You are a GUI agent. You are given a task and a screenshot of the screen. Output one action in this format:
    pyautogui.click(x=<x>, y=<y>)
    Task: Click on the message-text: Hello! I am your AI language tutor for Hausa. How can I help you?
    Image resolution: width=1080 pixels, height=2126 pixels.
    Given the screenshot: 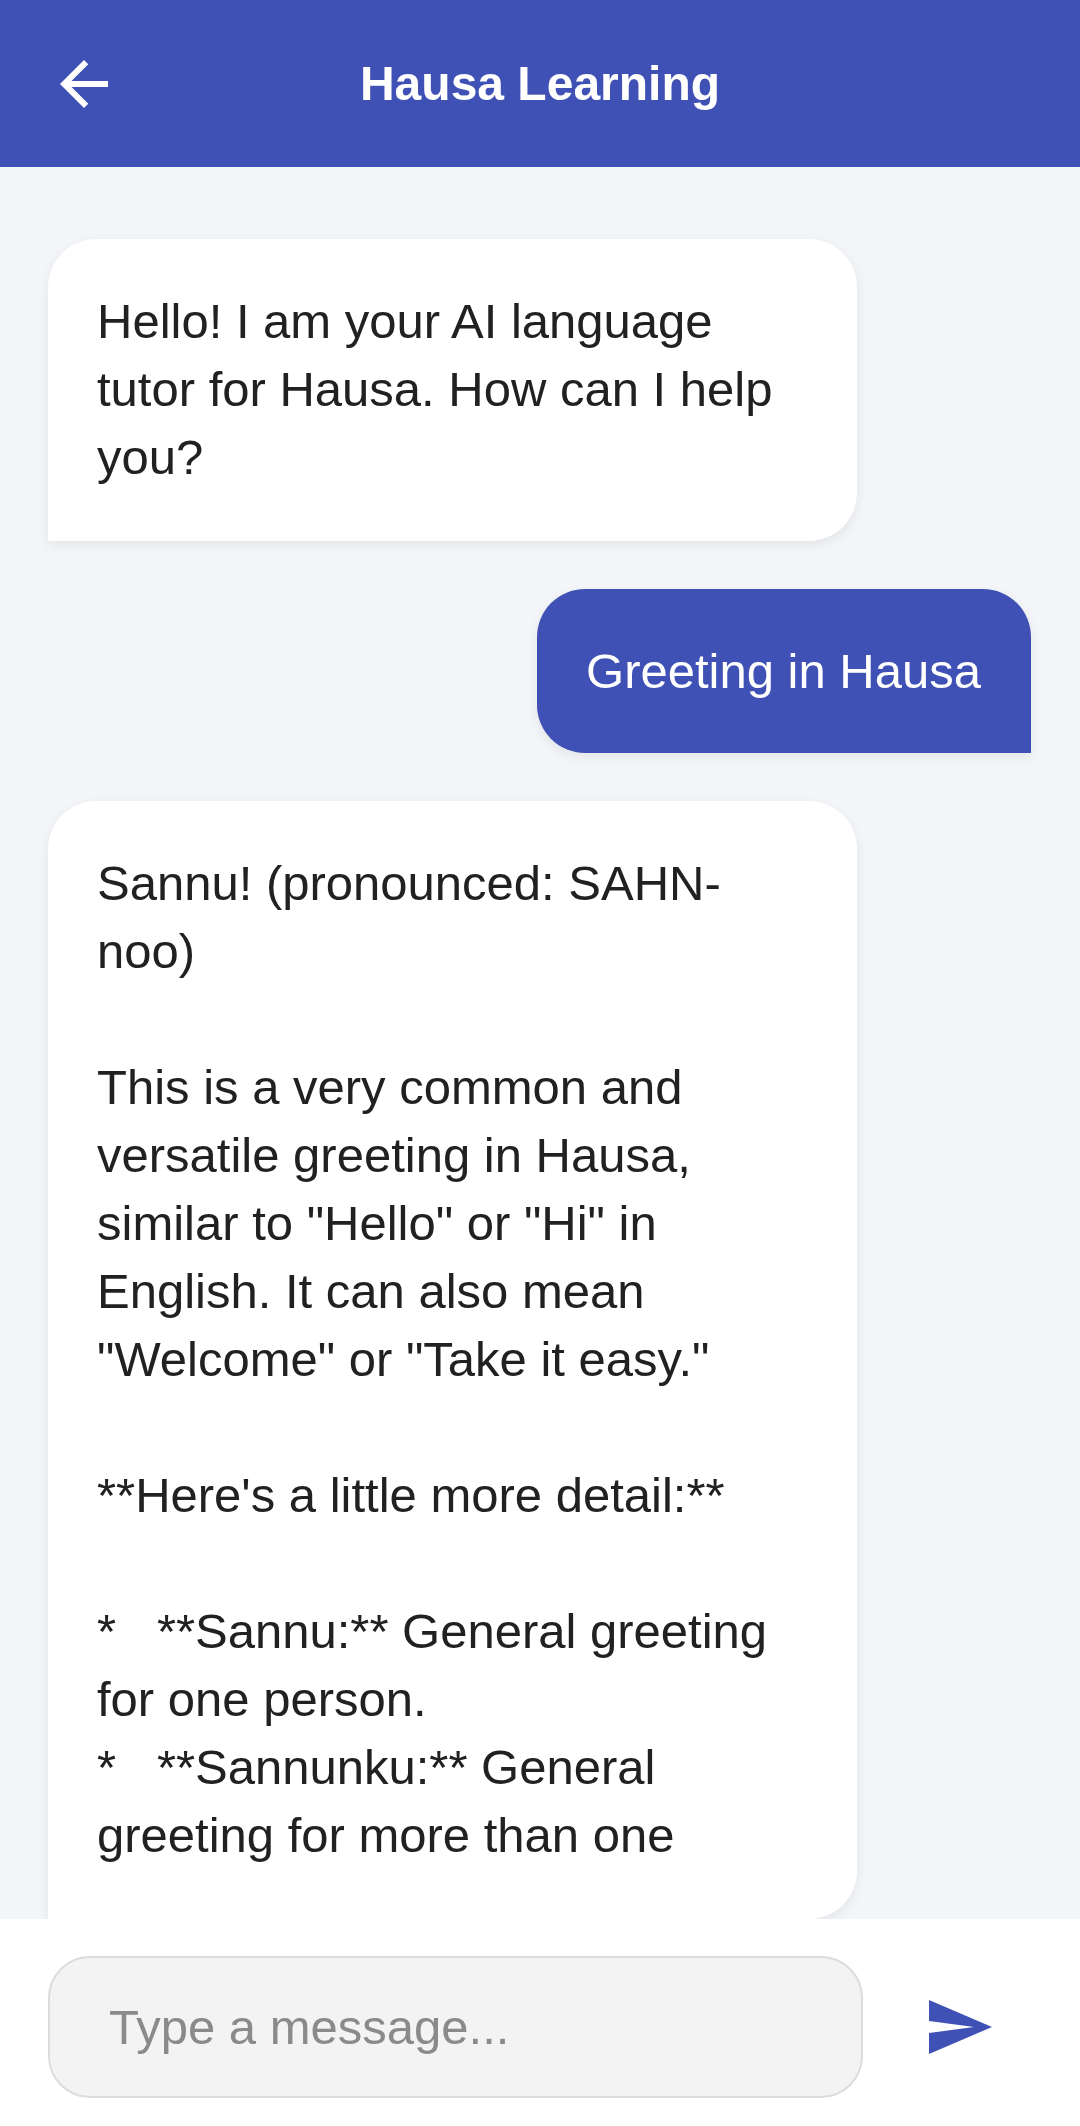 What is the action you would take?
    pyautogui.click(x=435, y=389)
    